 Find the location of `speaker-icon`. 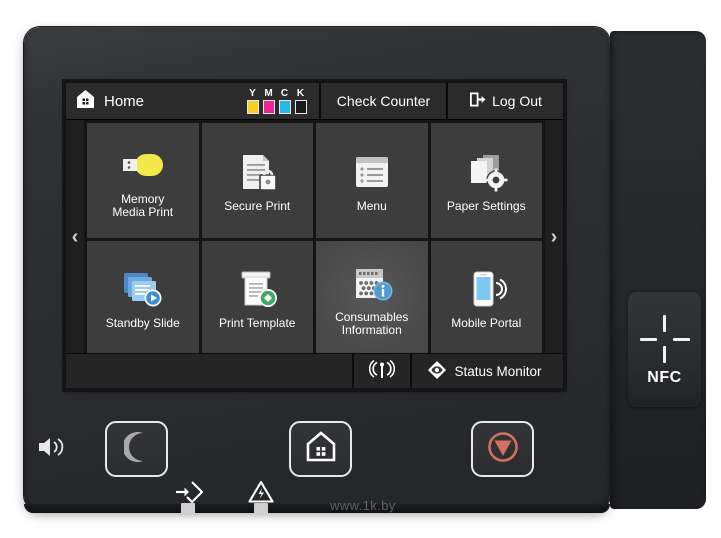

speaker-icon is located at coordinates (53, 447).